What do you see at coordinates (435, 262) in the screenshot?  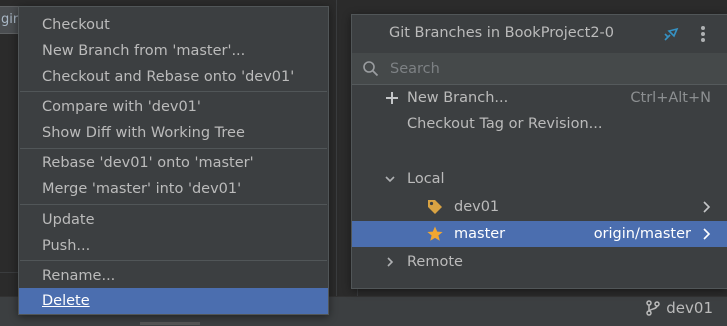 I see `group-remote-label: Remote` at bounding box center [435, 262].